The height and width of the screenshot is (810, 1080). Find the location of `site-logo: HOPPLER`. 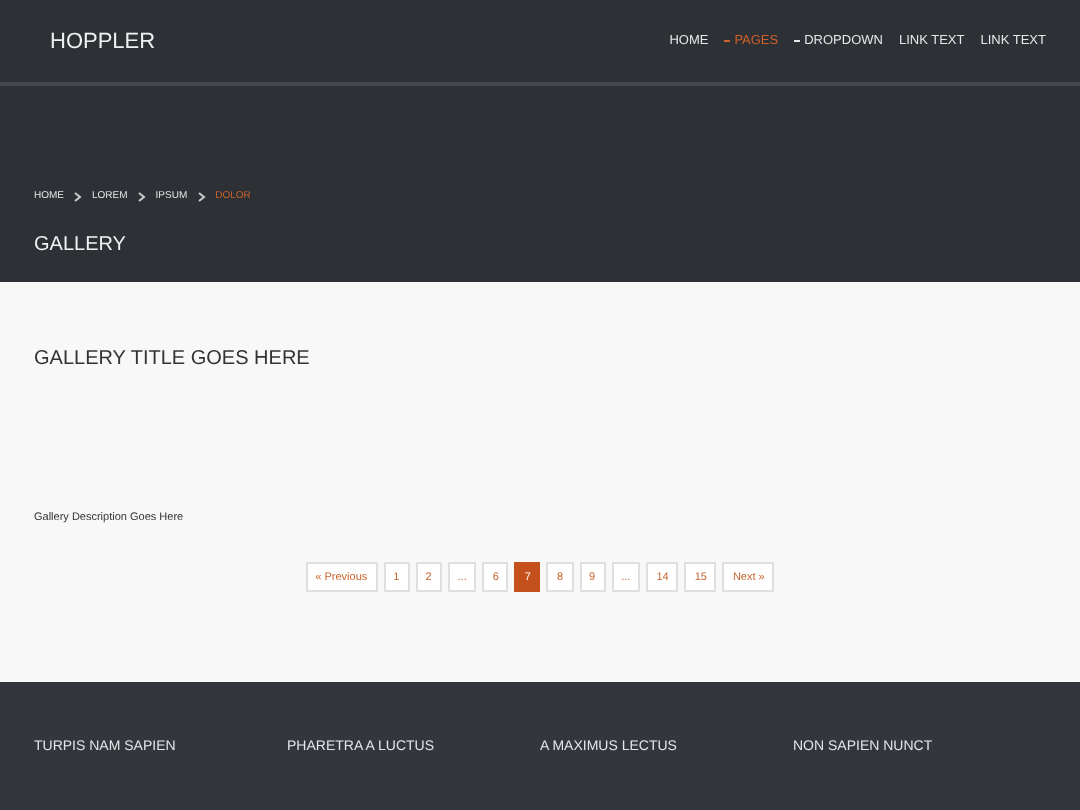

site-logo: HOPPLER is located at coordinates (103, 41).